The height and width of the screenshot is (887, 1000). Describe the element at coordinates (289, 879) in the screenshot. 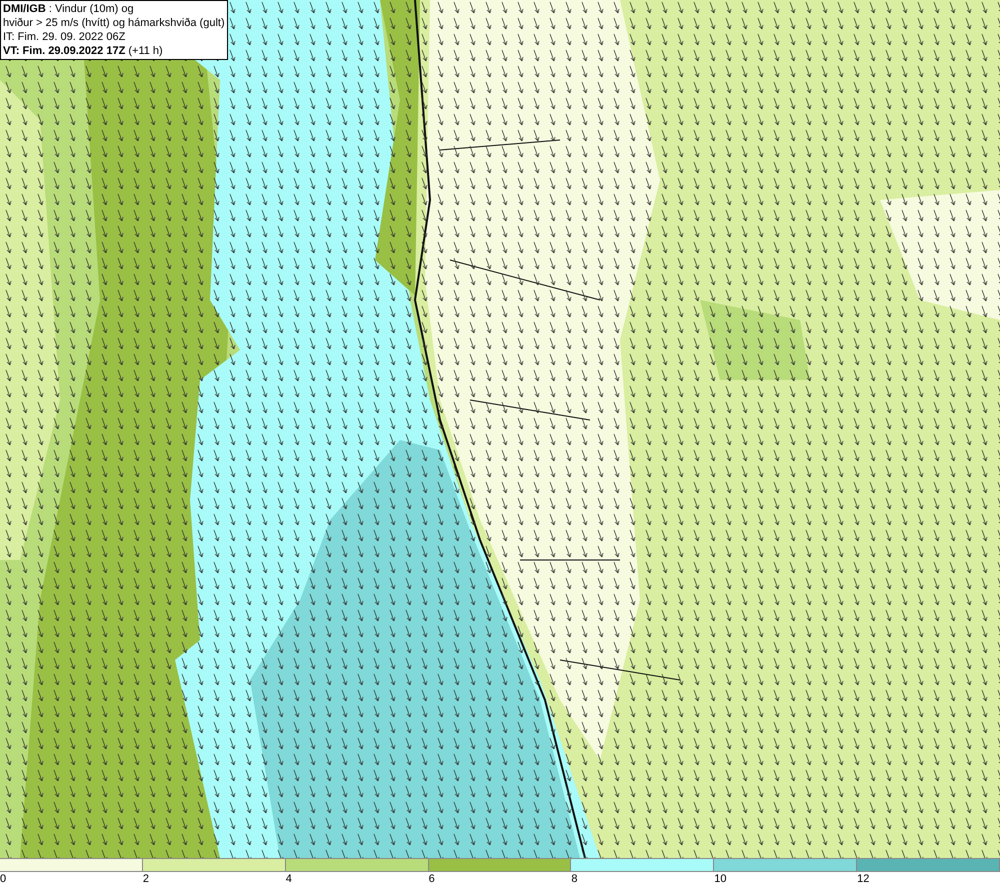

I see `legend-label: 4` at that location.